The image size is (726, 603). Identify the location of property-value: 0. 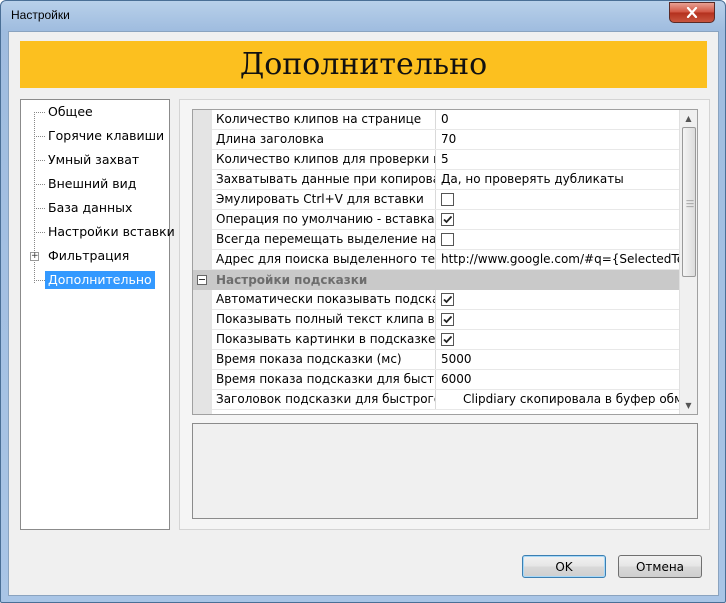
(560, 119).